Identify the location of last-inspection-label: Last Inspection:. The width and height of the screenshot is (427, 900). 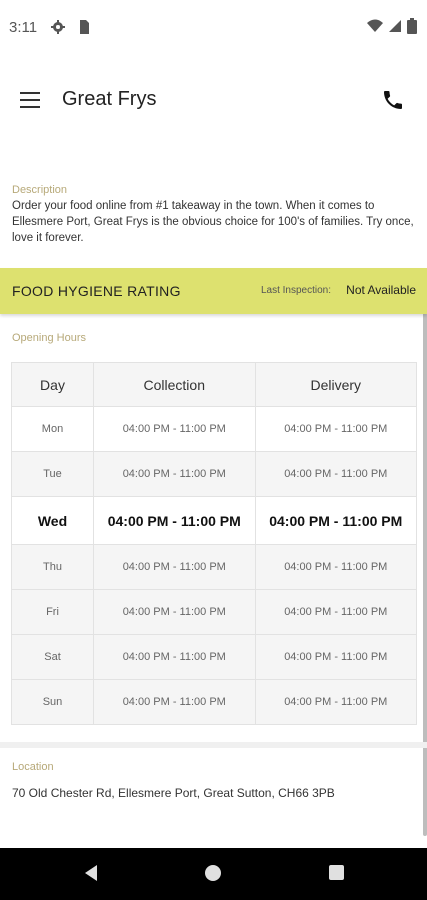
(295, 290).